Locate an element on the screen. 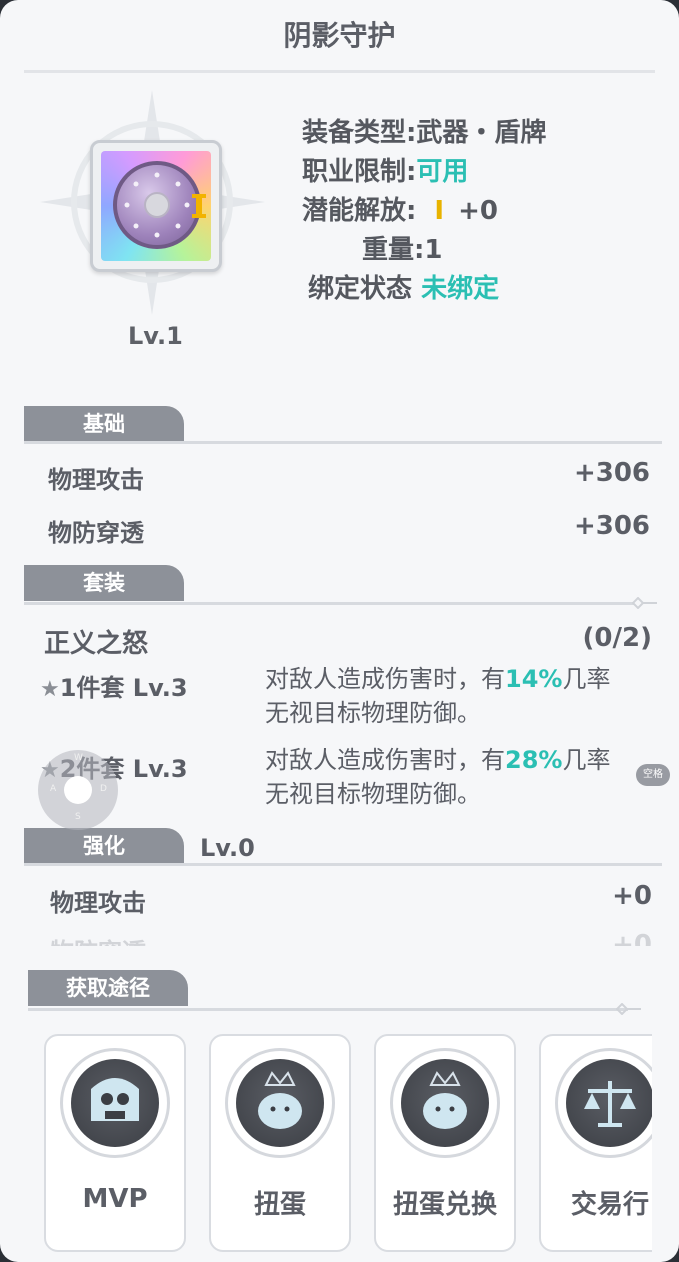  source-card-label: 扭蛋 is located at coordinates (279, 1205).